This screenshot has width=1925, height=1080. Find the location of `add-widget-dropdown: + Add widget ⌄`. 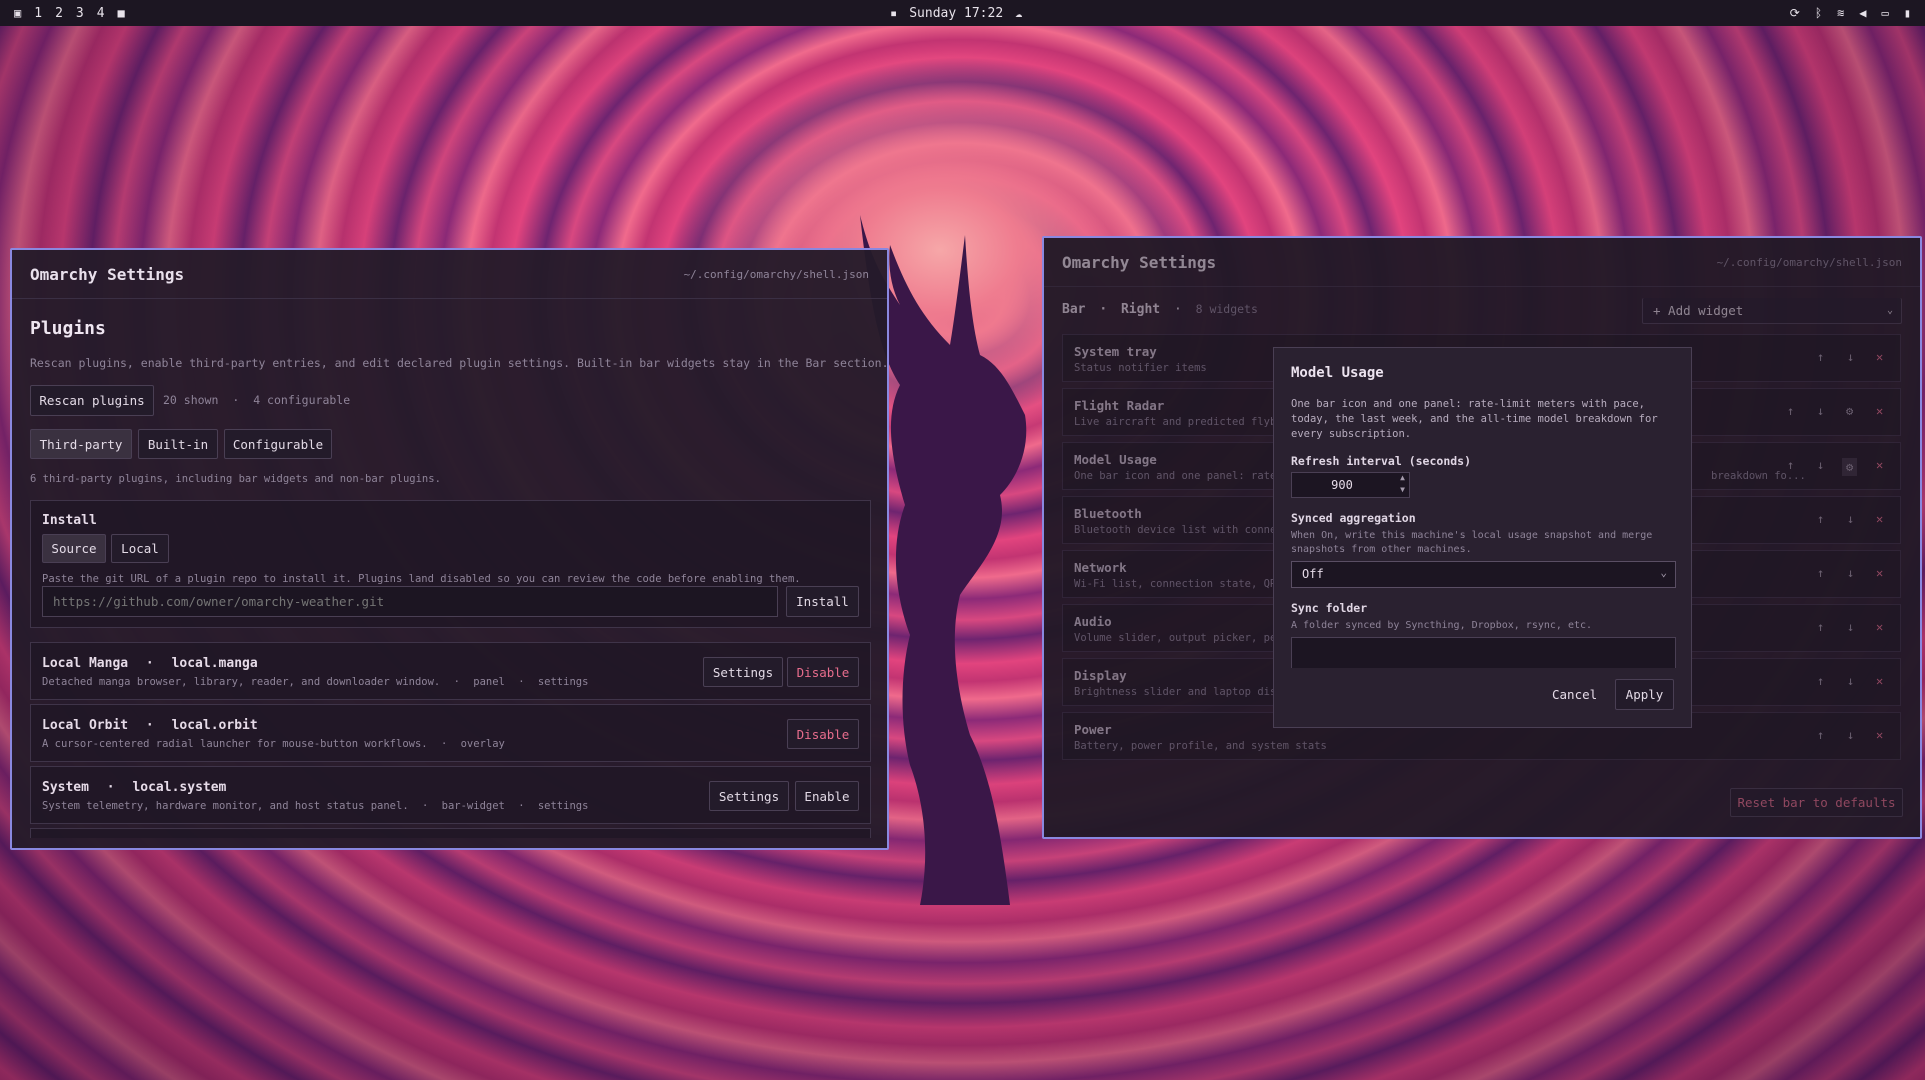

add-widget-dropdown: + Add widget ⌄ is located at coordinates (1772, 311).